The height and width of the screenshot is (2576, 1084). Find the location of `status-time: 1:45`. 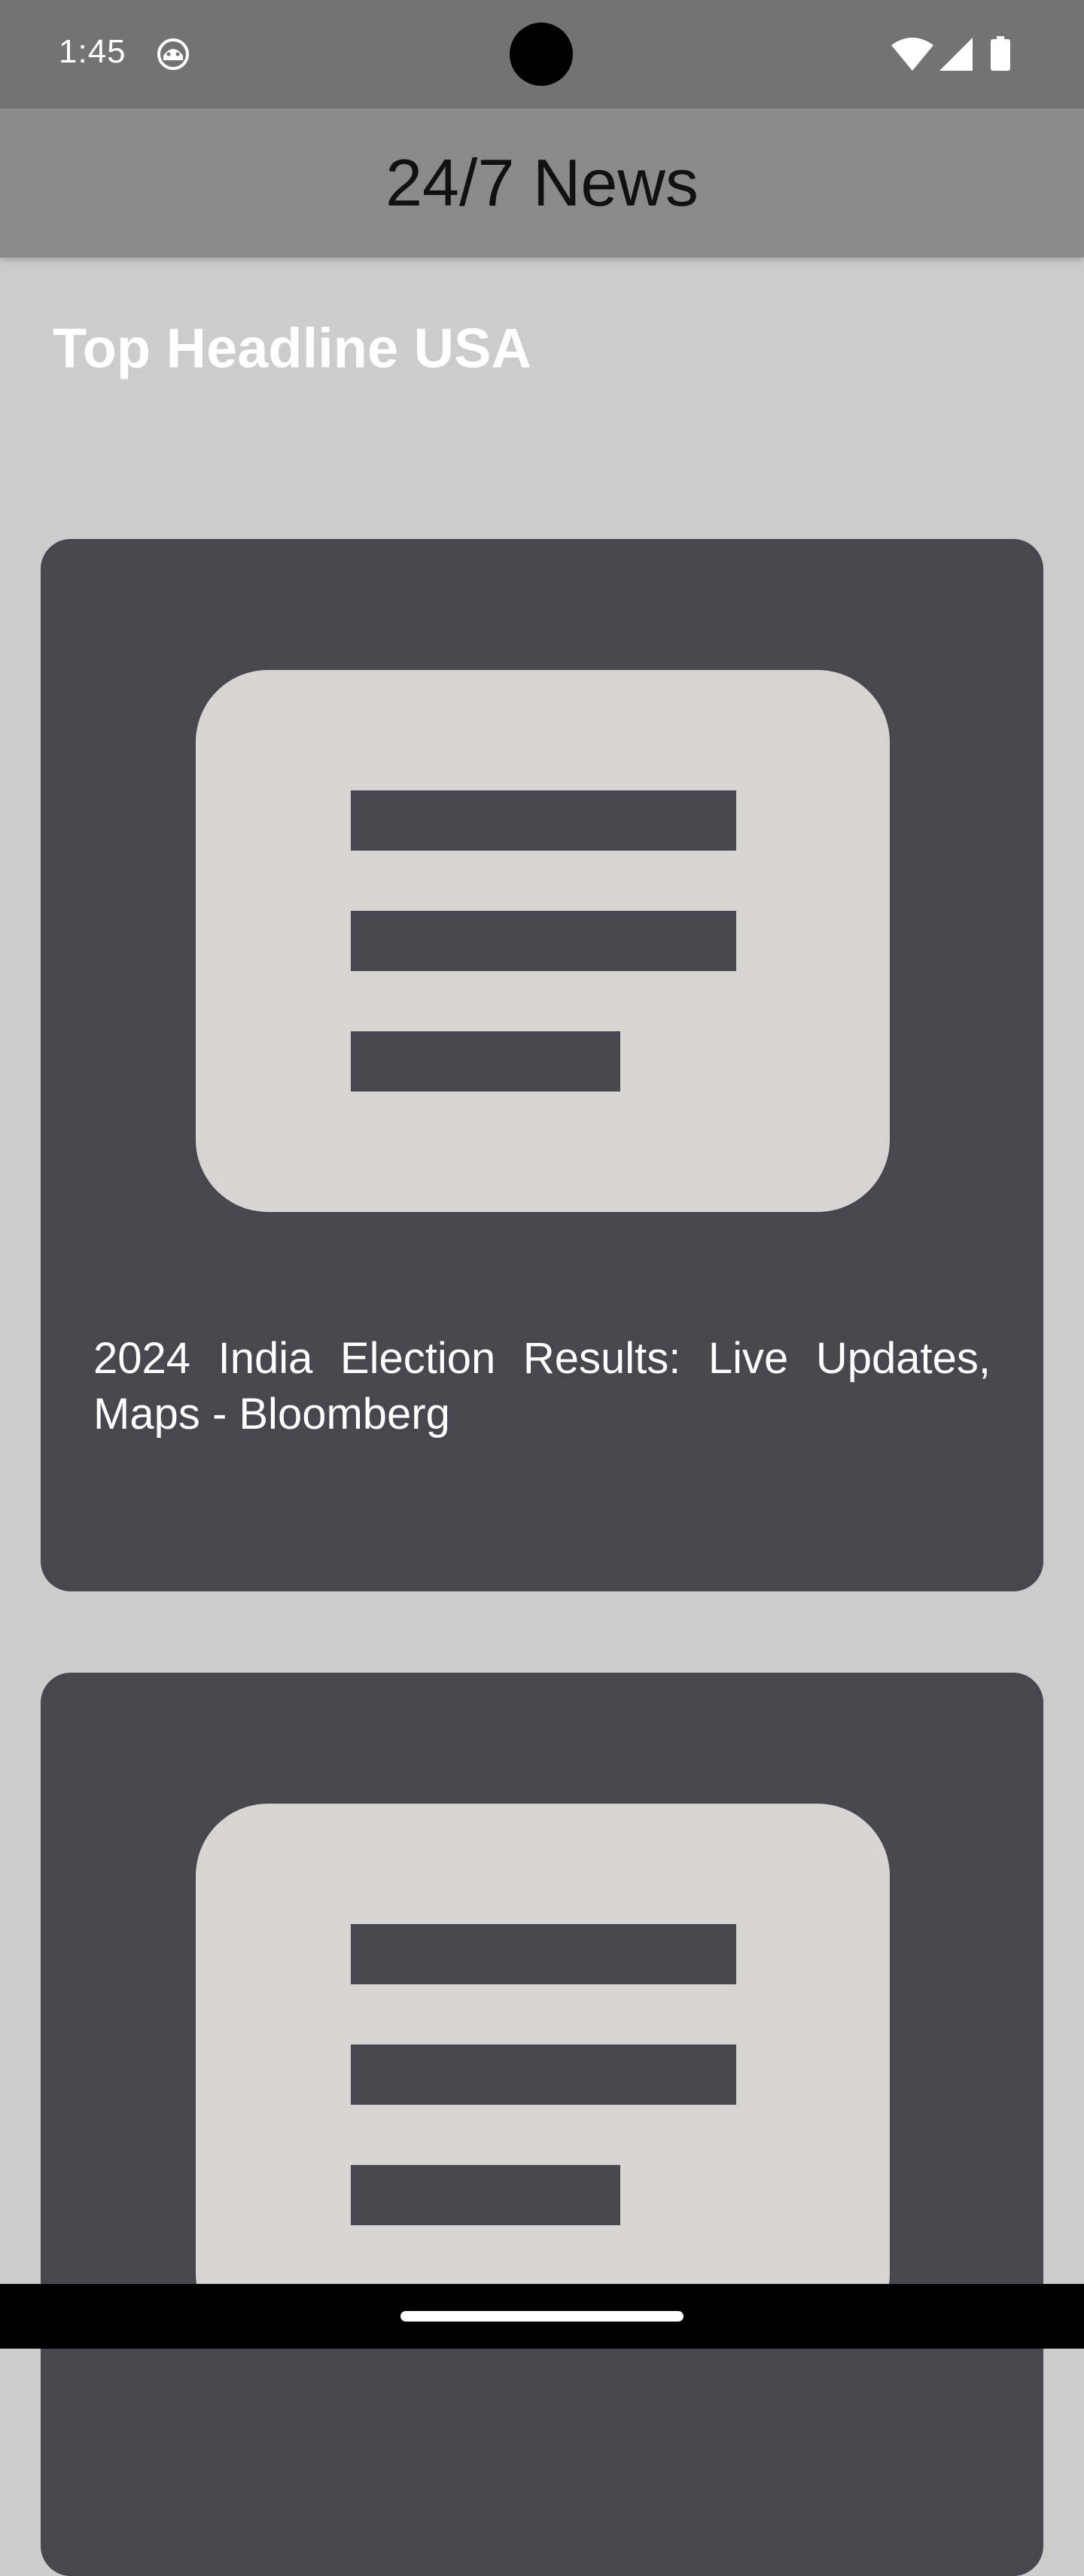

status-time: 1:45 is located at coordinates (92, 52).